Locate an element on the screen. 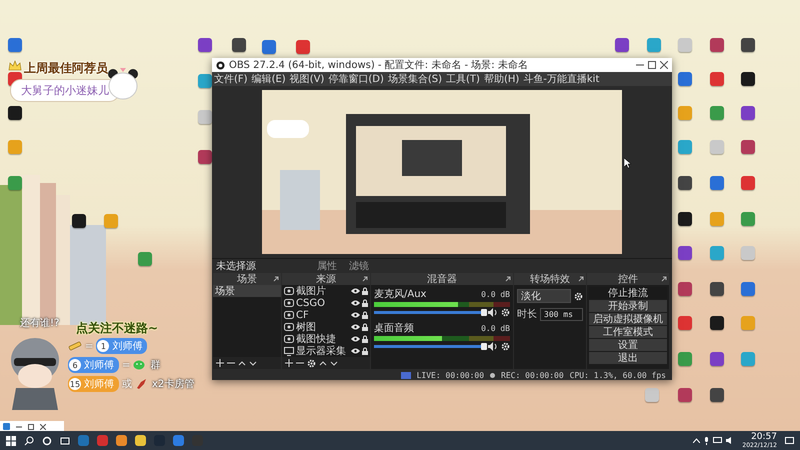  control-button: 设置 is located at coordinates (628, 345).